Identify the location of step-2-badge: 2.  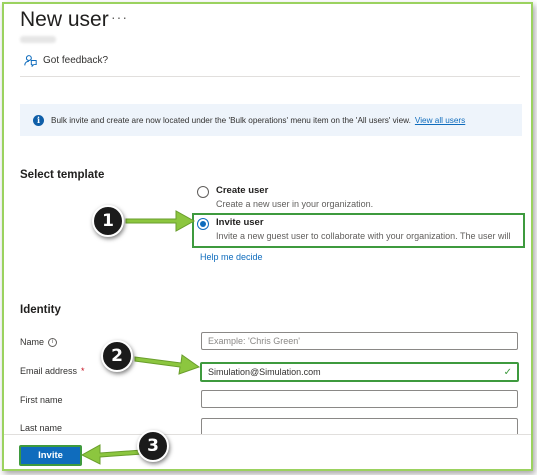
(117, 356).